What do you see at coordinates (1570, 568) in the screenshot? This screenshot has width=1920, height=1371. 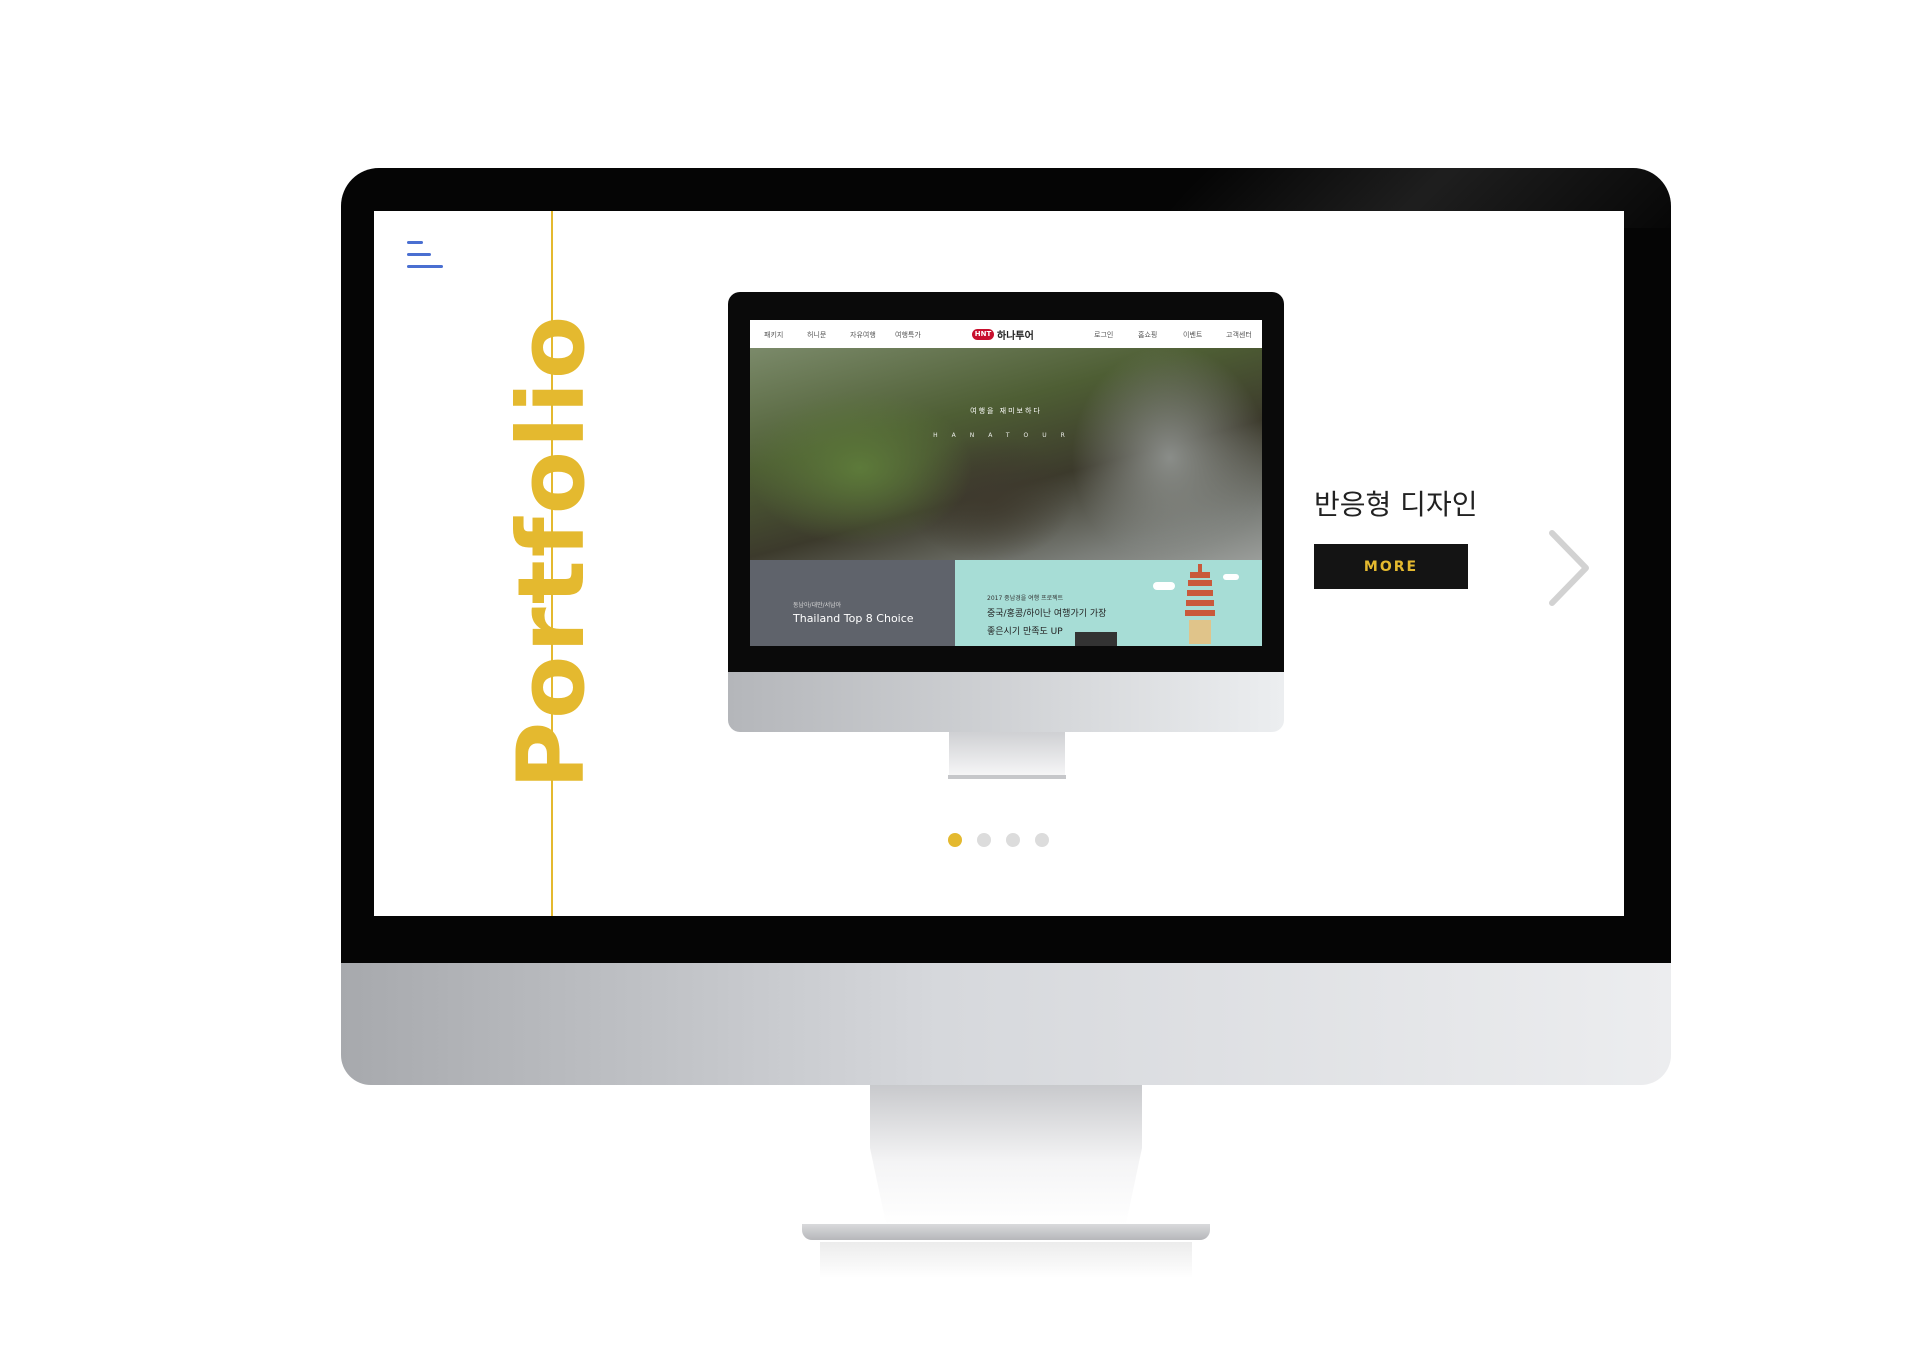 I see `chevron-right-icon` at bounding box center [1570, 568].